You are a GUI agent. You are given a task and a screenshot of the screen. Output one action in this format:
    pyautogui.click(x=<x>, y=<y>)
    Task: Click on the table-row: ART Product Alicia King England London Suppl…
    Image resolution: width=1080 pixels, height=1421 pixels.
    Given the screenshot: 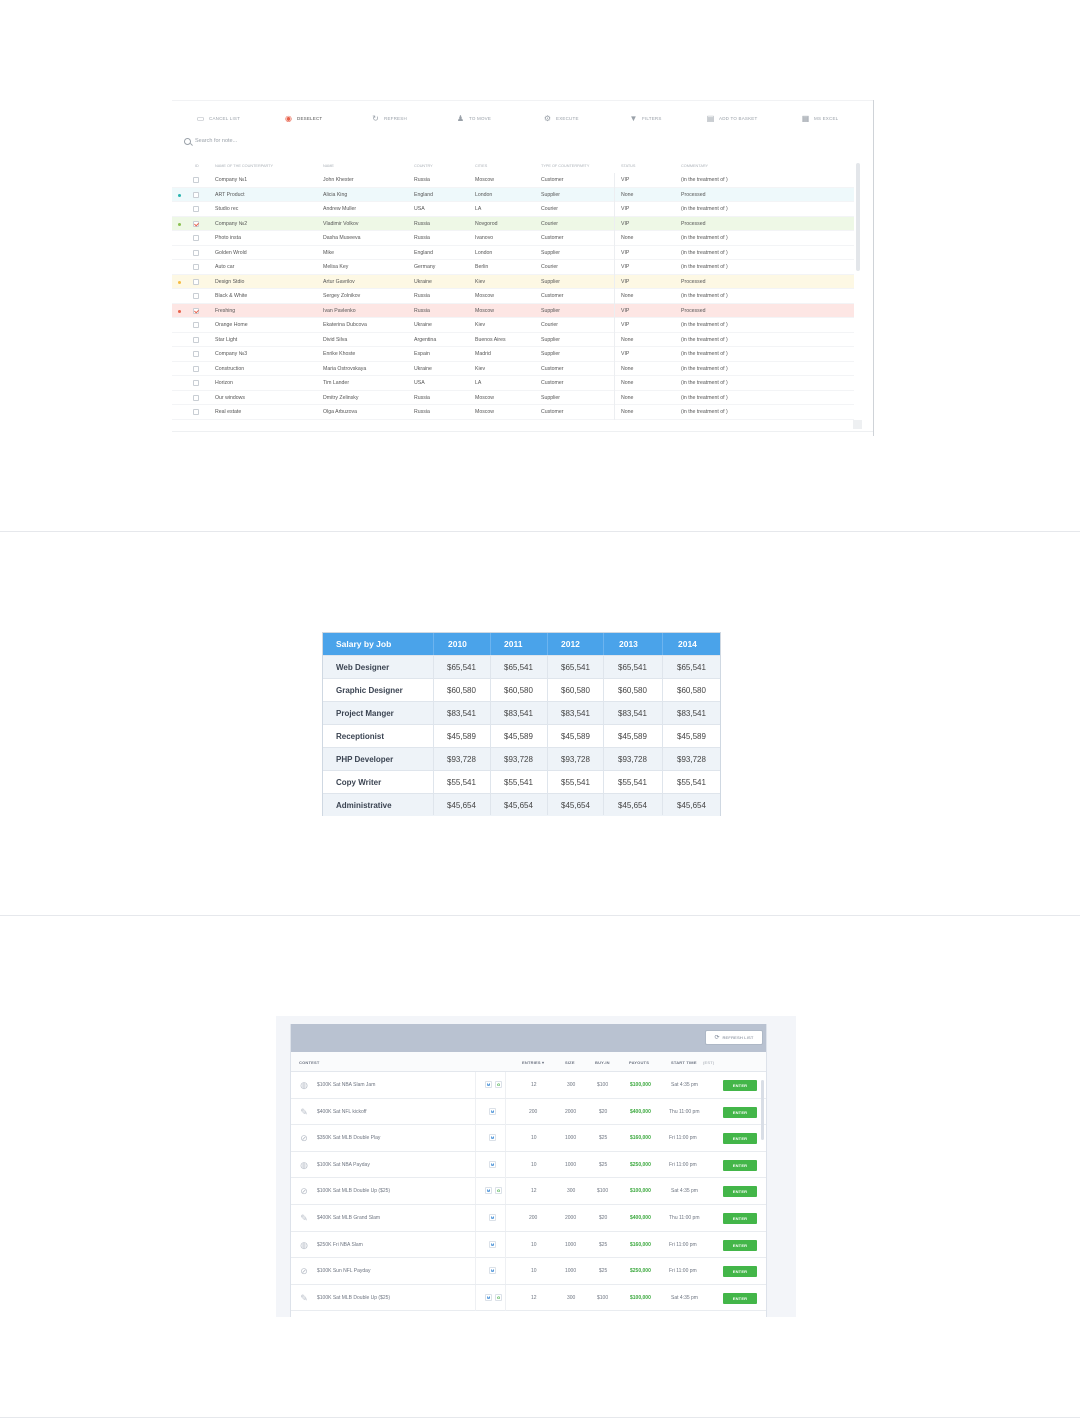 What is the action you would take?
    pyautogui.click(x=513, y=194)
    